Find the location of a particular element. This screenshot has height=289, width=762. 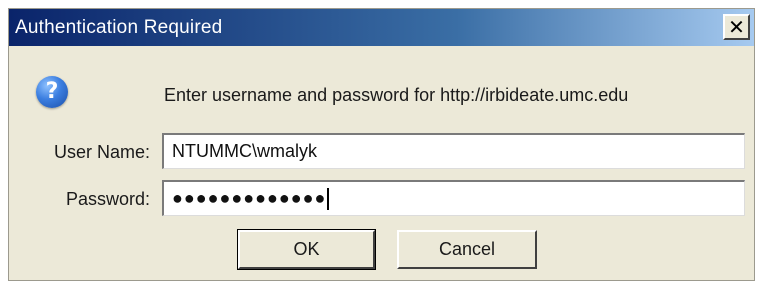

text-caret is located at coordinates (328, 198).